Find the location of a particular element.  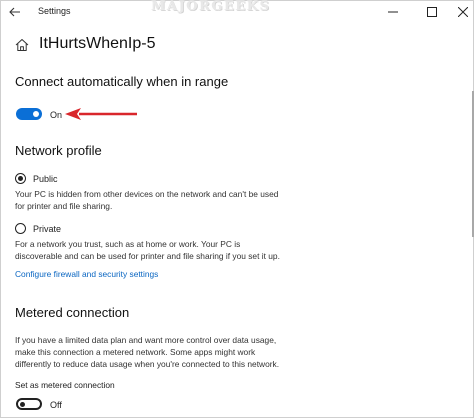

red-arrow-annotation-icon is located at coordinates (101, 114).